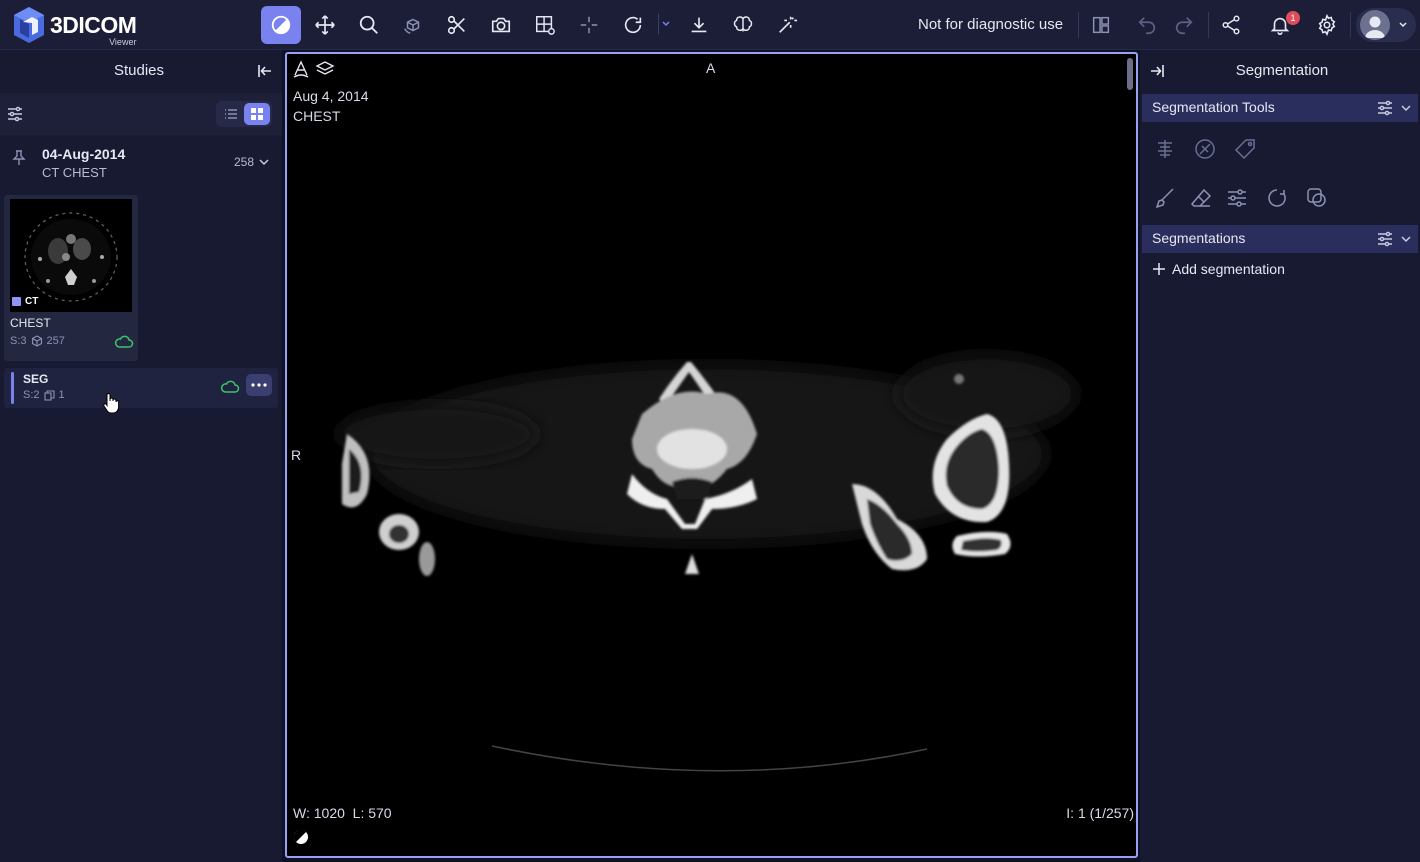 The image size is (1420, 862). I want to click on scissors-icon, so click(456, 25).